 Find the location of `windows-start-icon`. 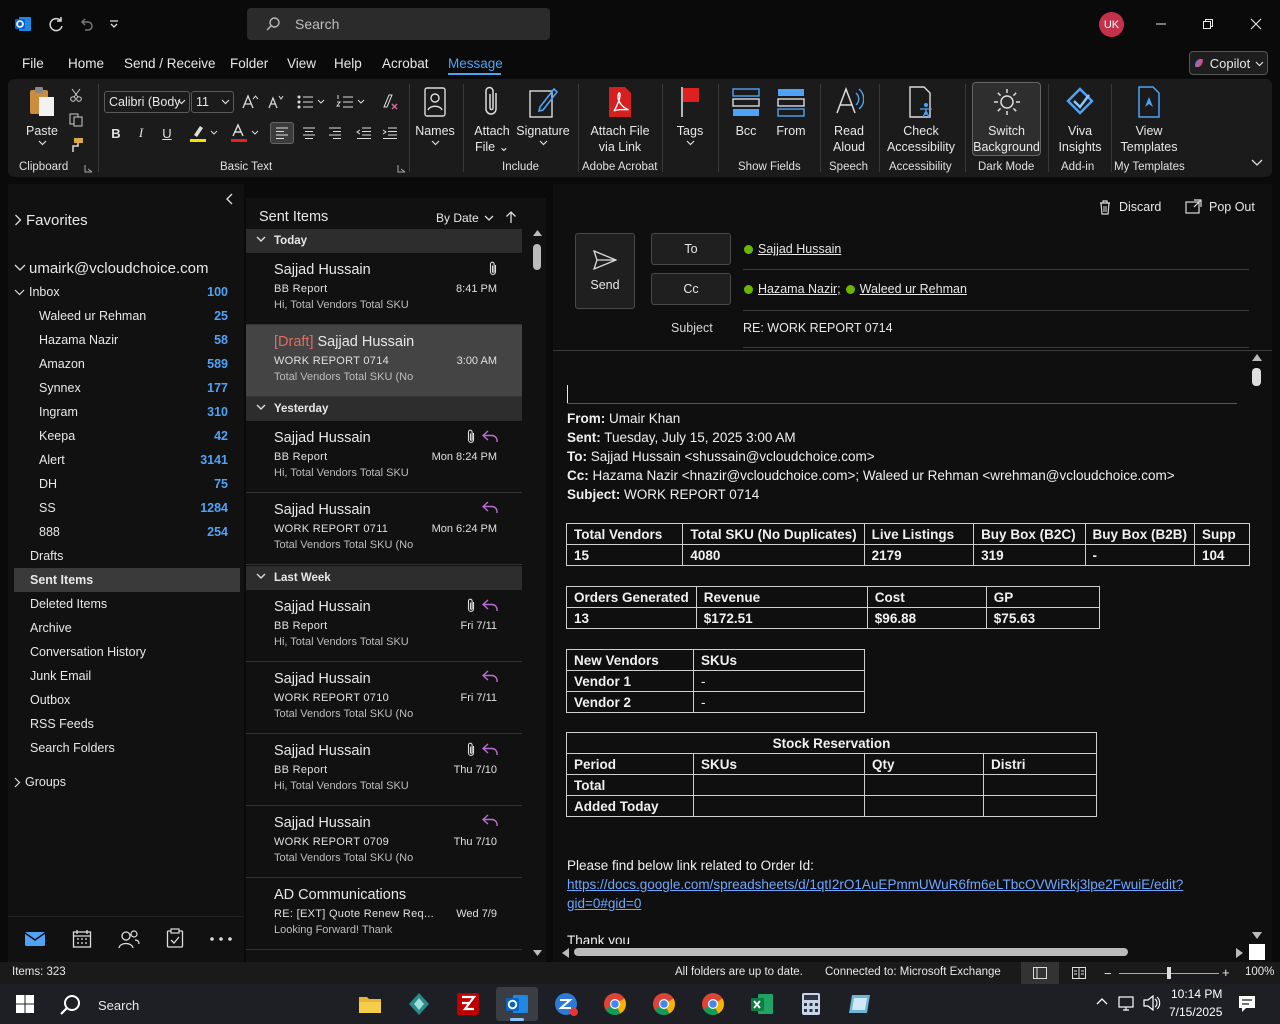

windows-start-icon is located at coordinates (25, 1004).